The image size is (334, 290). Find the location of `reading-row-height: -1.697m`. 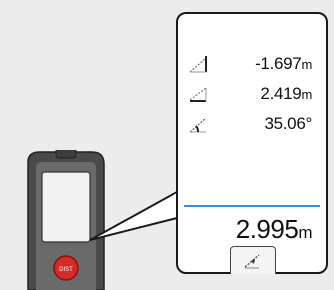

reading-row-height: -1.697m is located at coordinates (252, 67).